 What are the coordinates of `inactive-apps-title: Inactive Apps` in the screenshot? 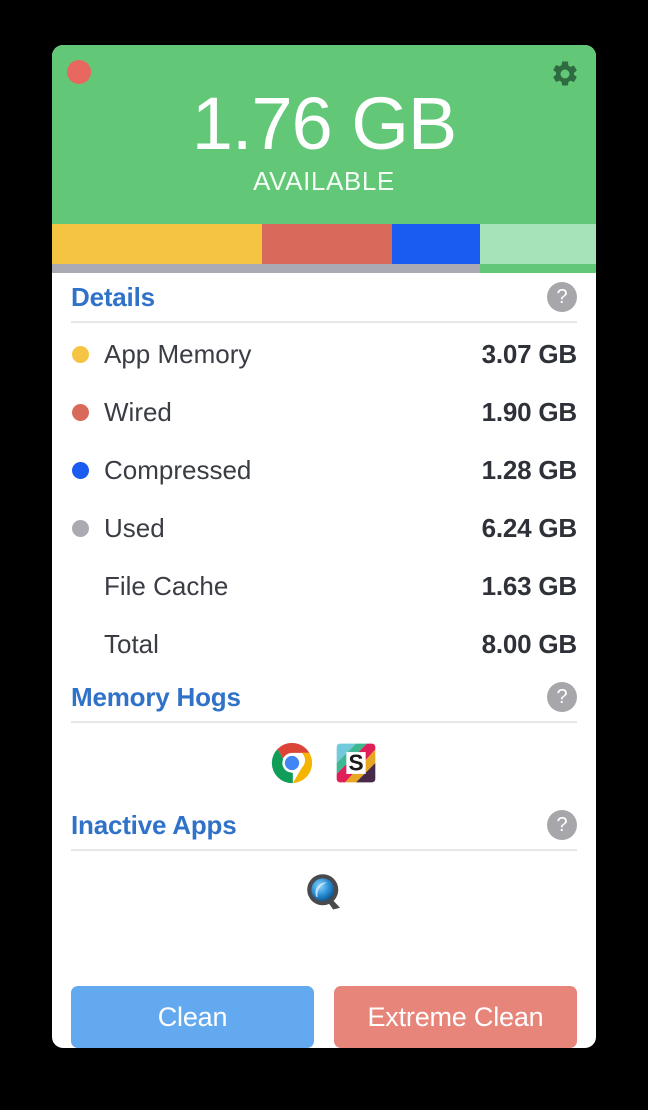 It's located at (154, 824).